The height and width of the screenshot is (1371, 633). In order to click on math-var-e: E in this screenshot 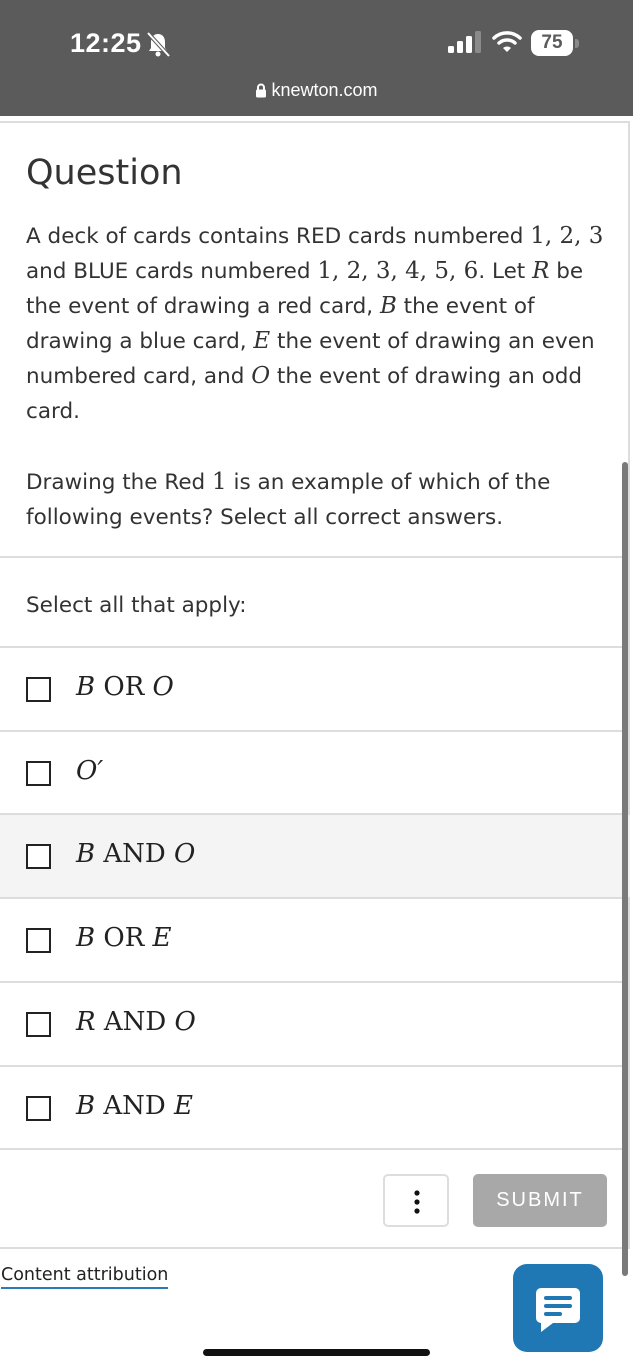, I will do `click(262, 341)`.